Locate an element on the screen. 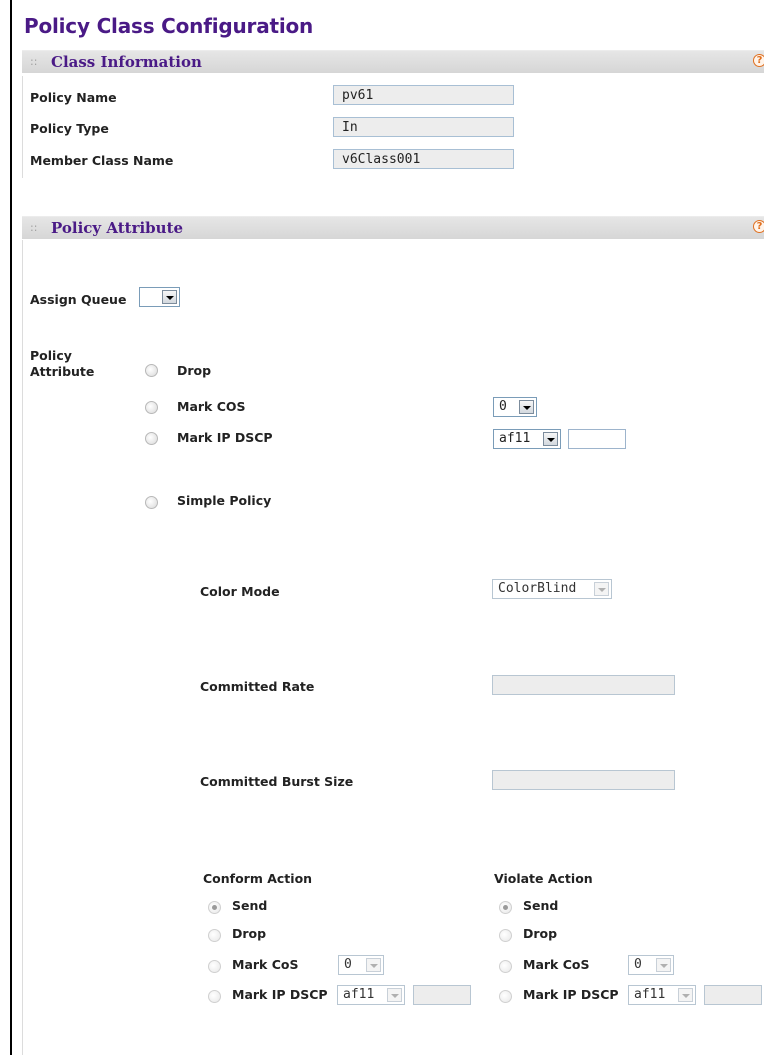 This screenshot has width=764, height=1055. mark-ip-dscp-radio is located at coordinates (151, 438).